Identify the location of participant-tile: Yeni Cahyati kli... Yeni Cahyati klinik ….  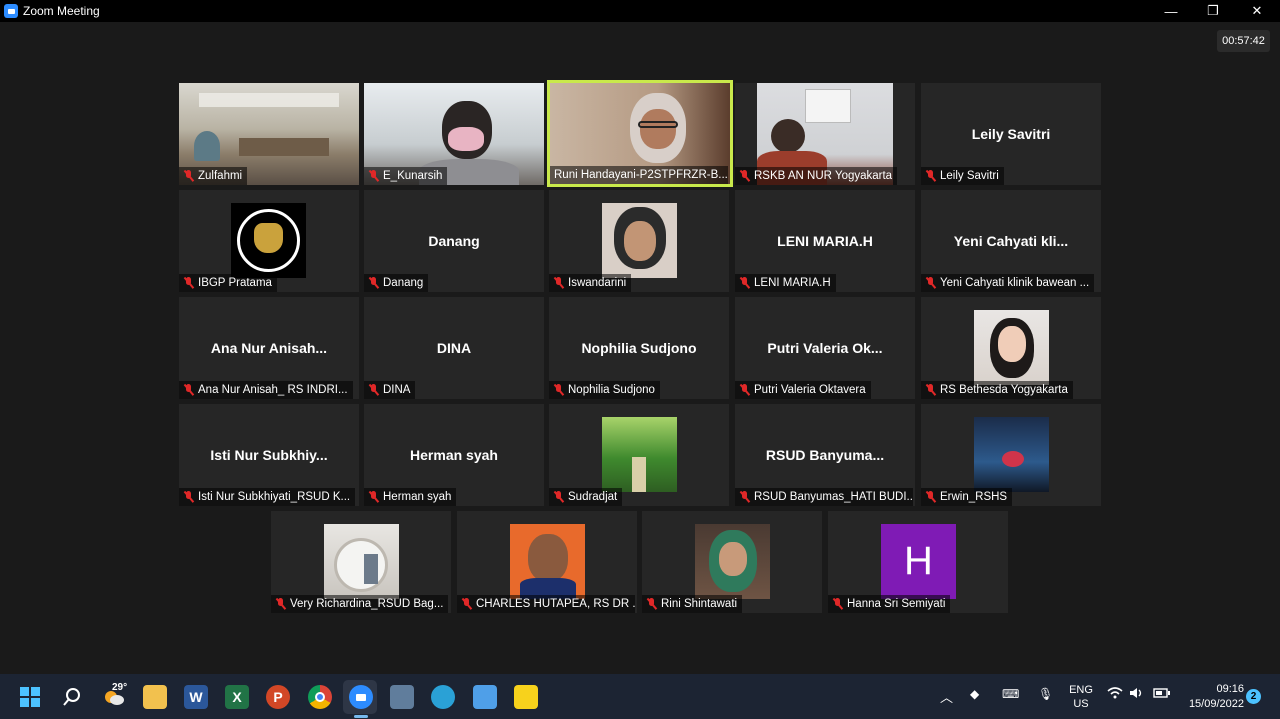
(1011, 241).